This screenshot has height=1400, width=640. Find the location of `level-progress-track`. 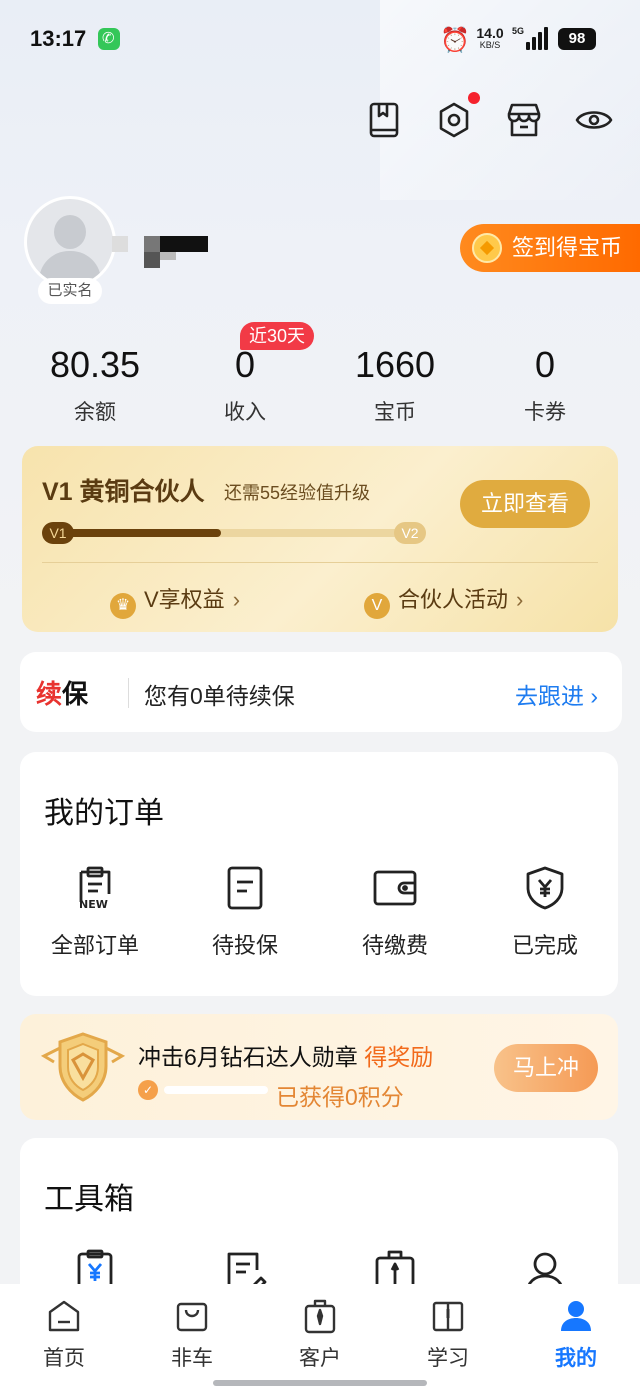

level-progress-track is located at coordinates (232, 533).